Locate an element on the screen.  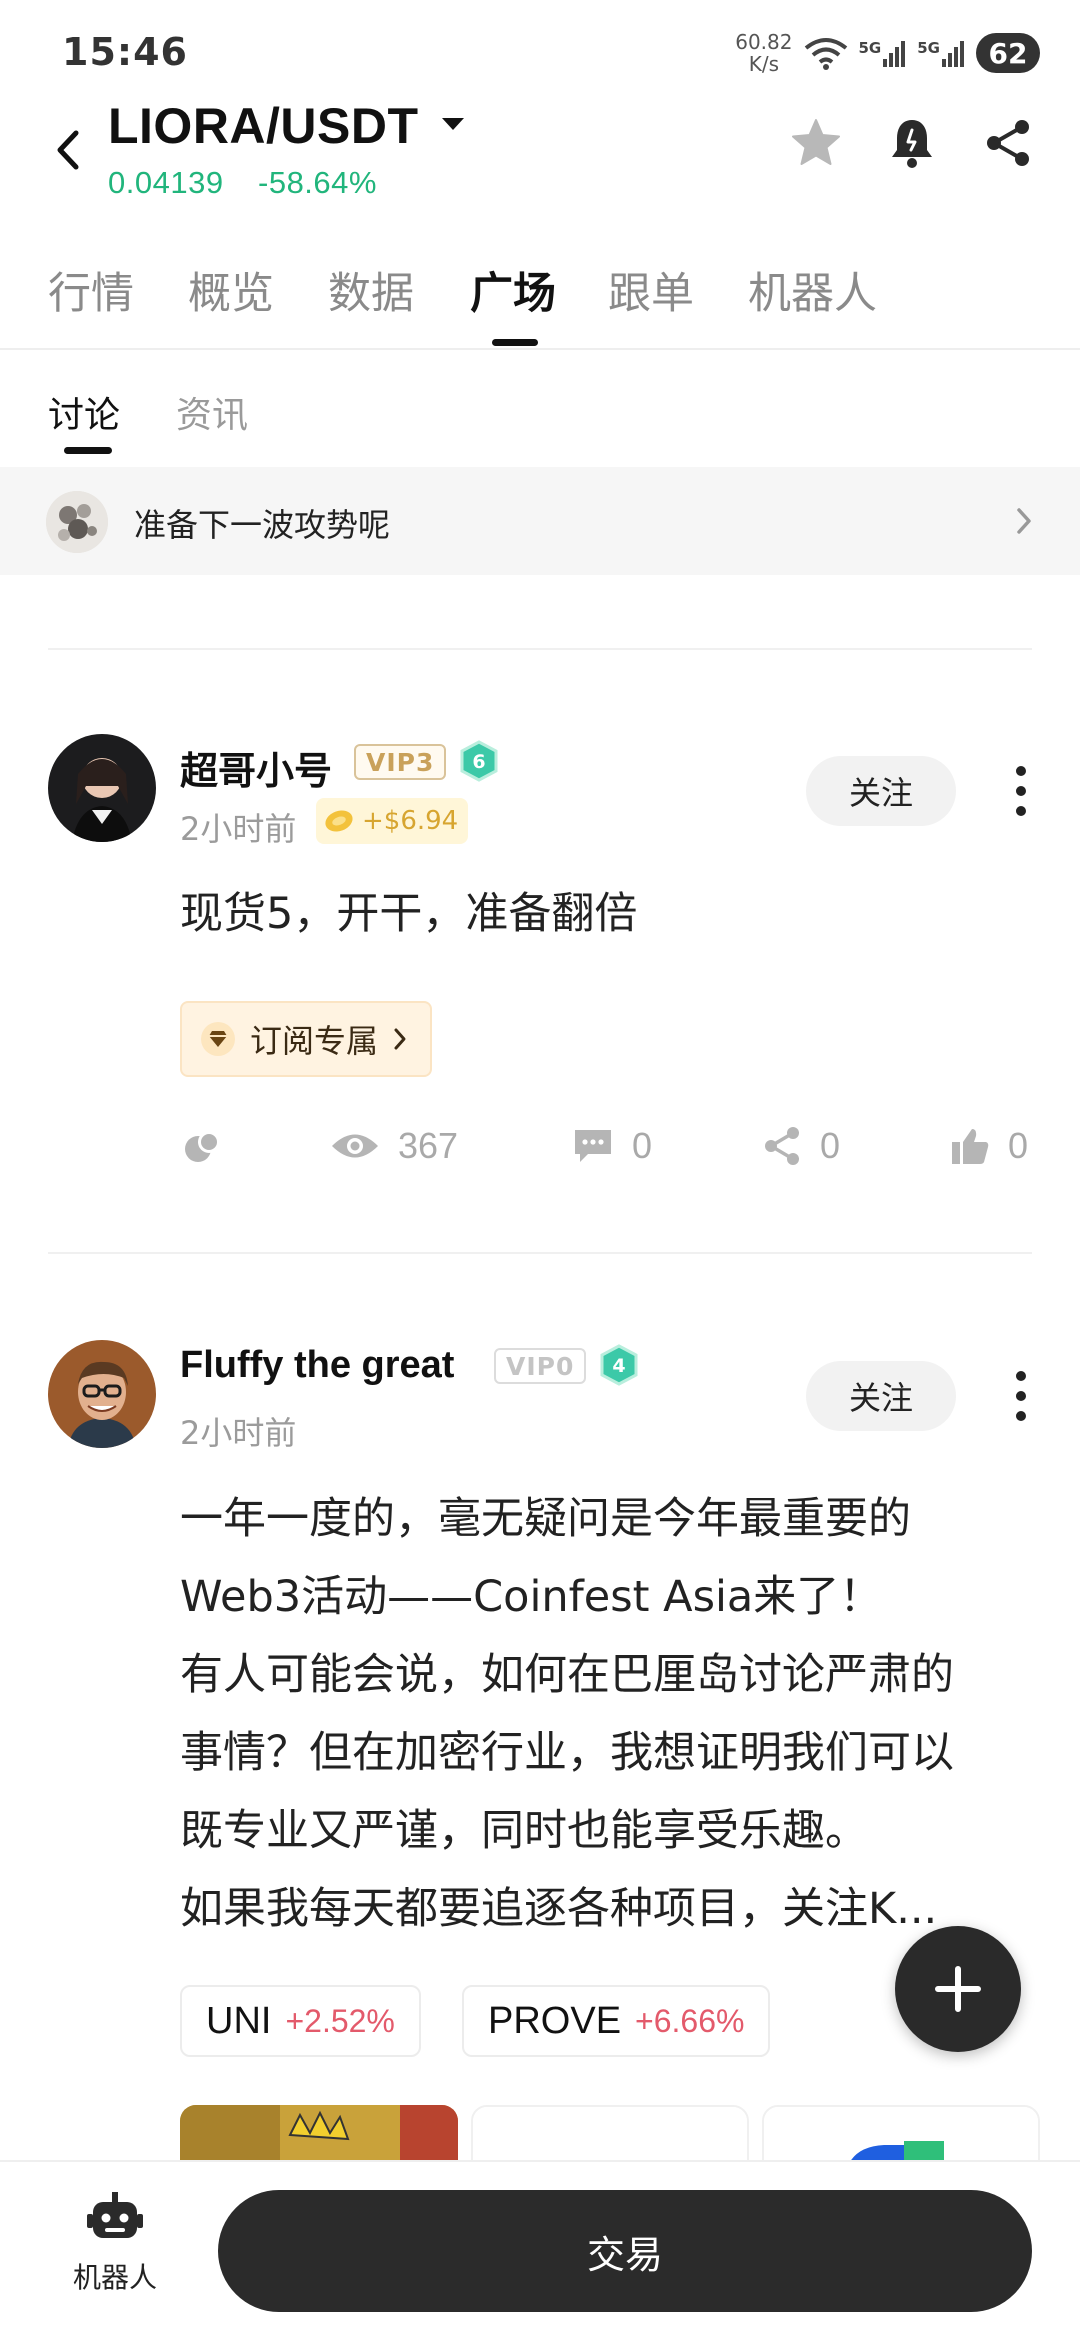
main-tabs: 行情 概览 数据 广场 跟单 机器人 is located at coordinates (540, 297).